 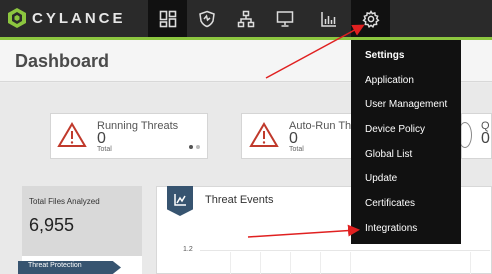 I want to click on nav-protection-button, so click(x=206, y=18).